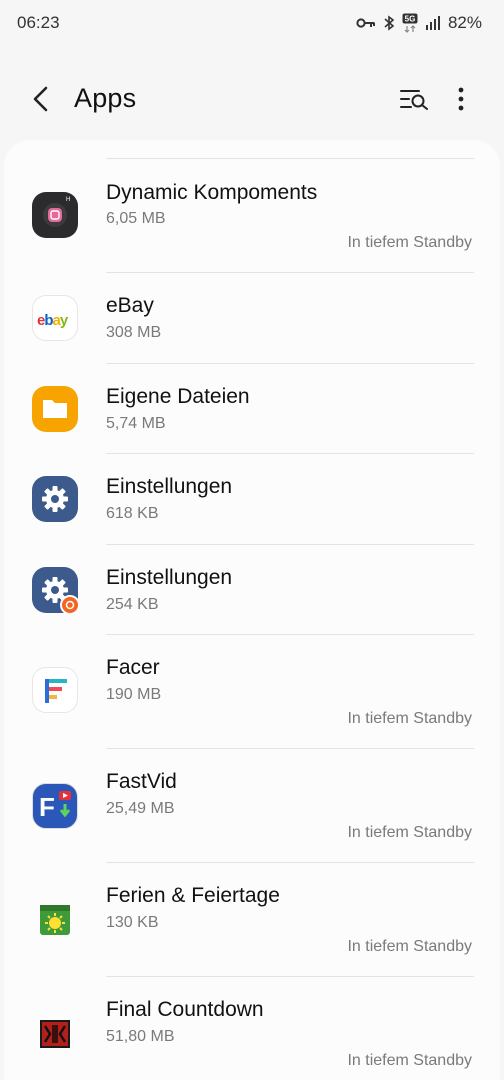 The image size is (504, 1080). What do you see at coordinates (132, 922) in the screenshot?
I see `app-size: 130 KB` at bounding box center [132, 922].